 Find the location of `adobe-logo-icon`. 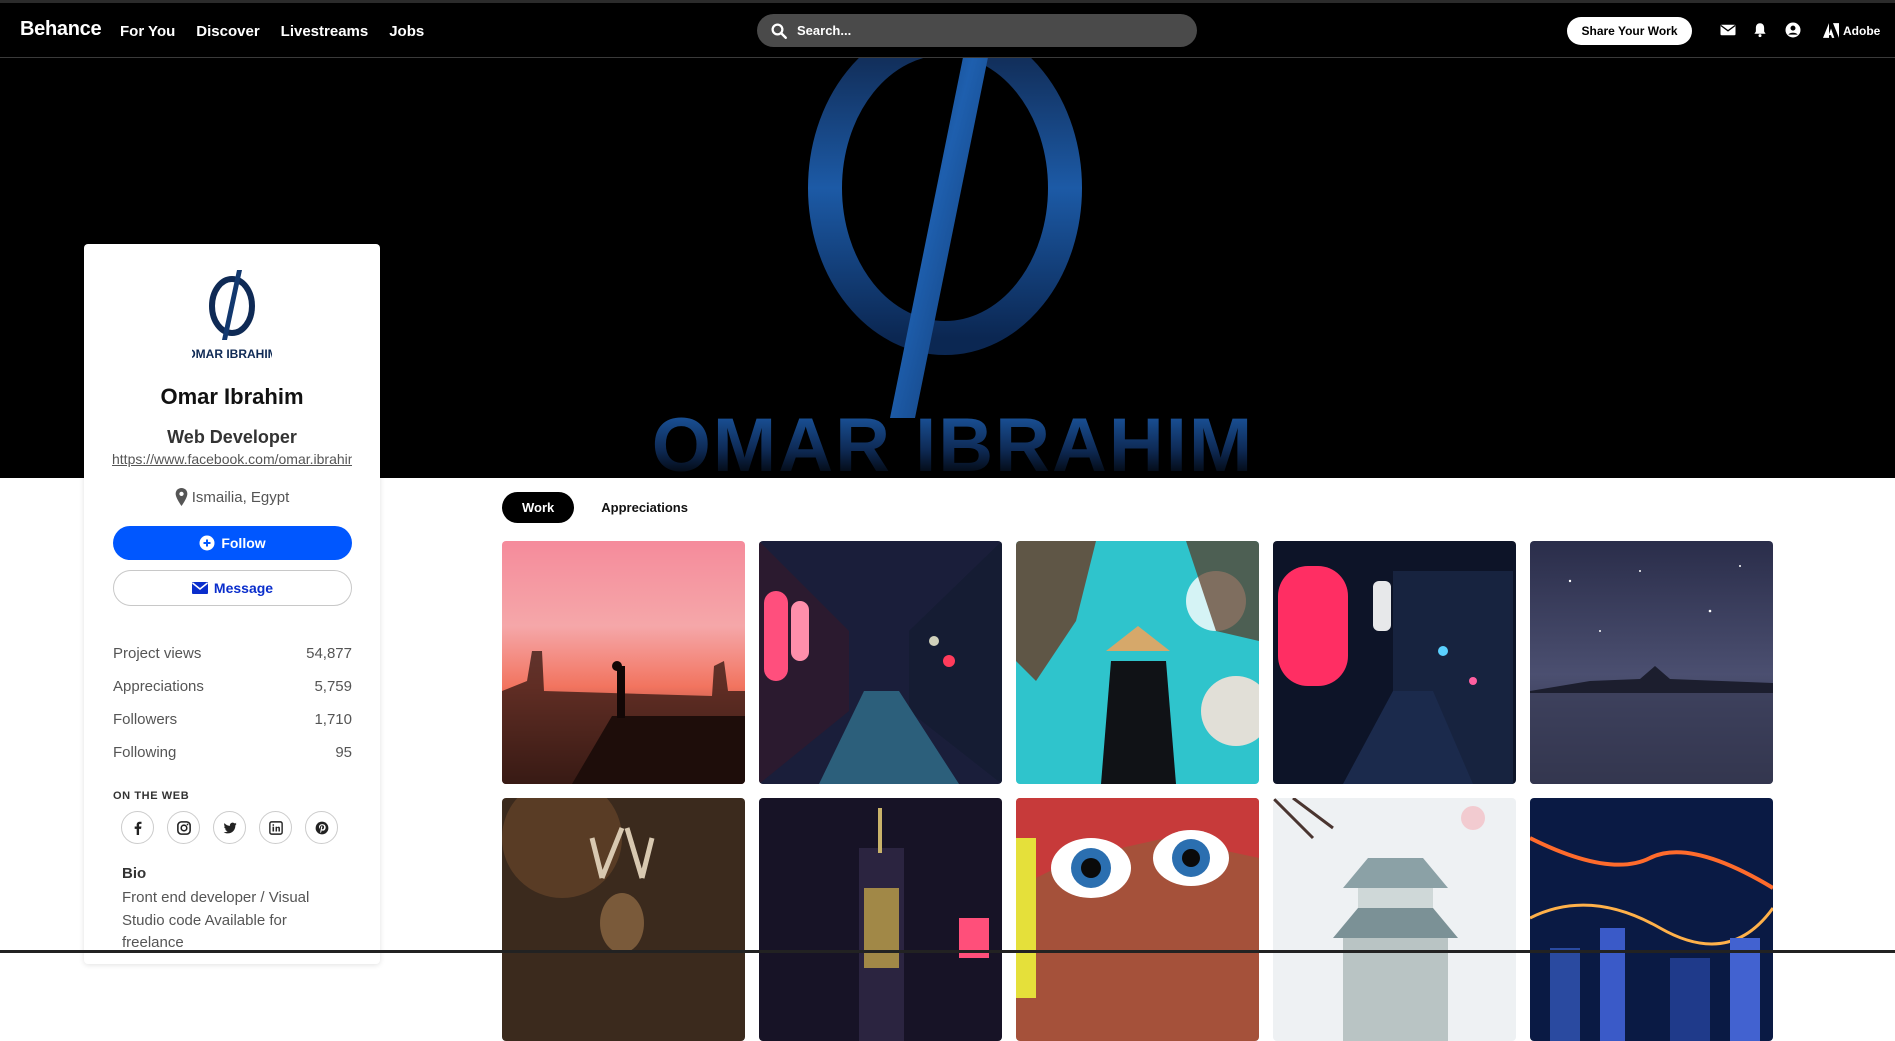

adobe-logo-icon is located at coordinates (1831, 30).